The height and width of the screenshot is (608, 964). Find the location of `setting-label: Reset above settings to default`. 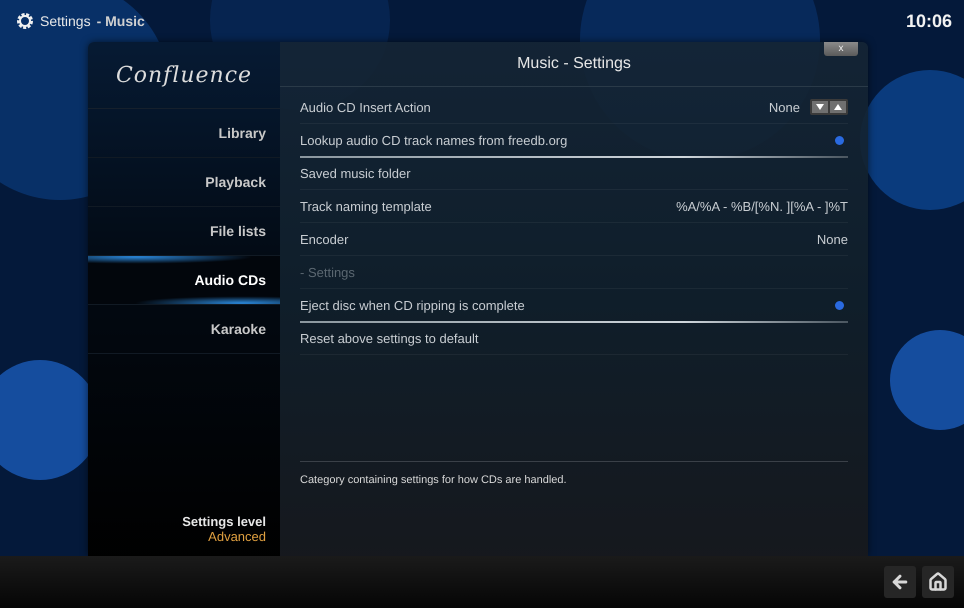

setting-label: Reset above settings to default is located at coordinates (389, 338).